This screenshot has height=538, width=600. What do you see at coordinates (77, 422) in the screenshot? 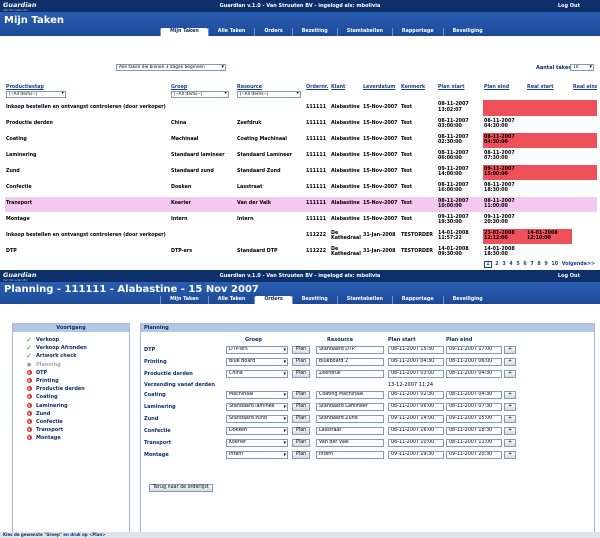
I see `voortgang-item: × Confectie` at bounding box center [77, 422].